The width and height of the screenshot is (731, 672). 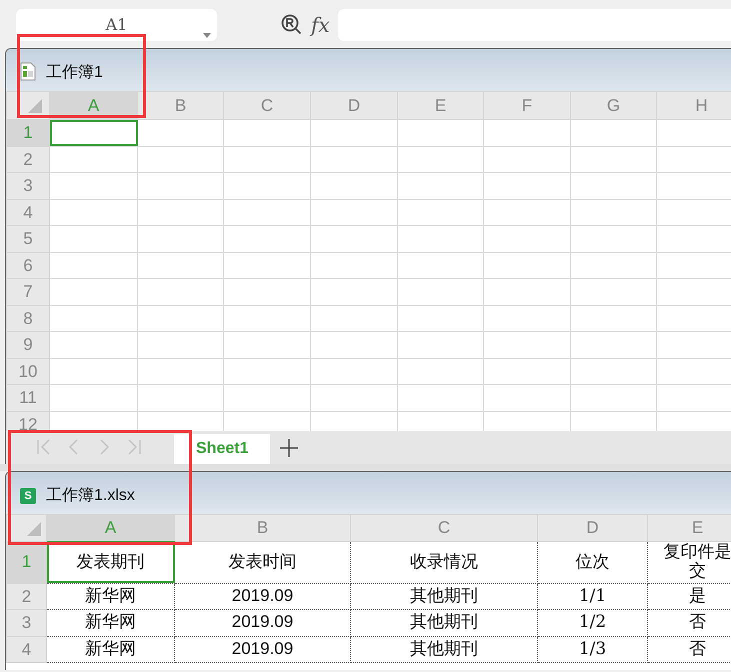 I want to click on zoom-icon, so click(x=292, y=25).